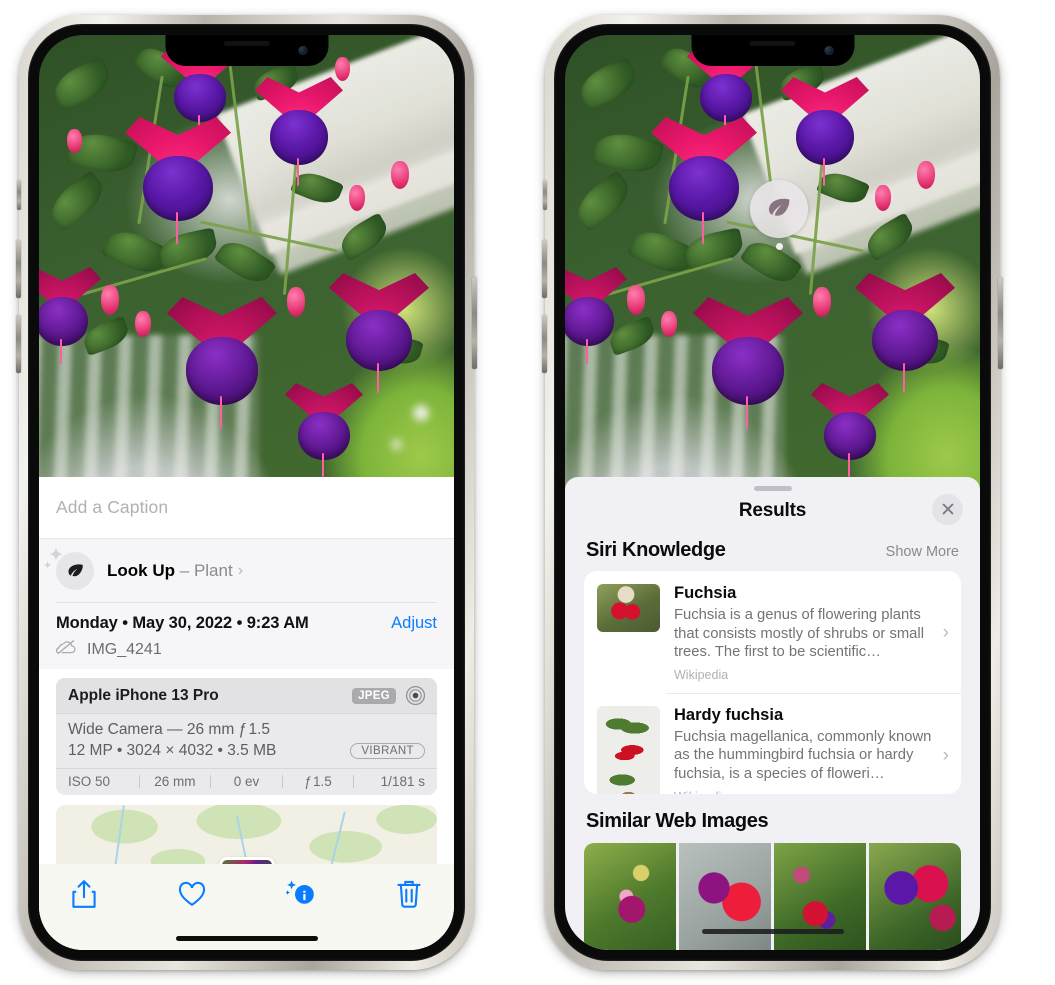 This screenshot has width=1055, height=985. I want to click on exif-stat-iso: ISO 50, so click(89, 781).